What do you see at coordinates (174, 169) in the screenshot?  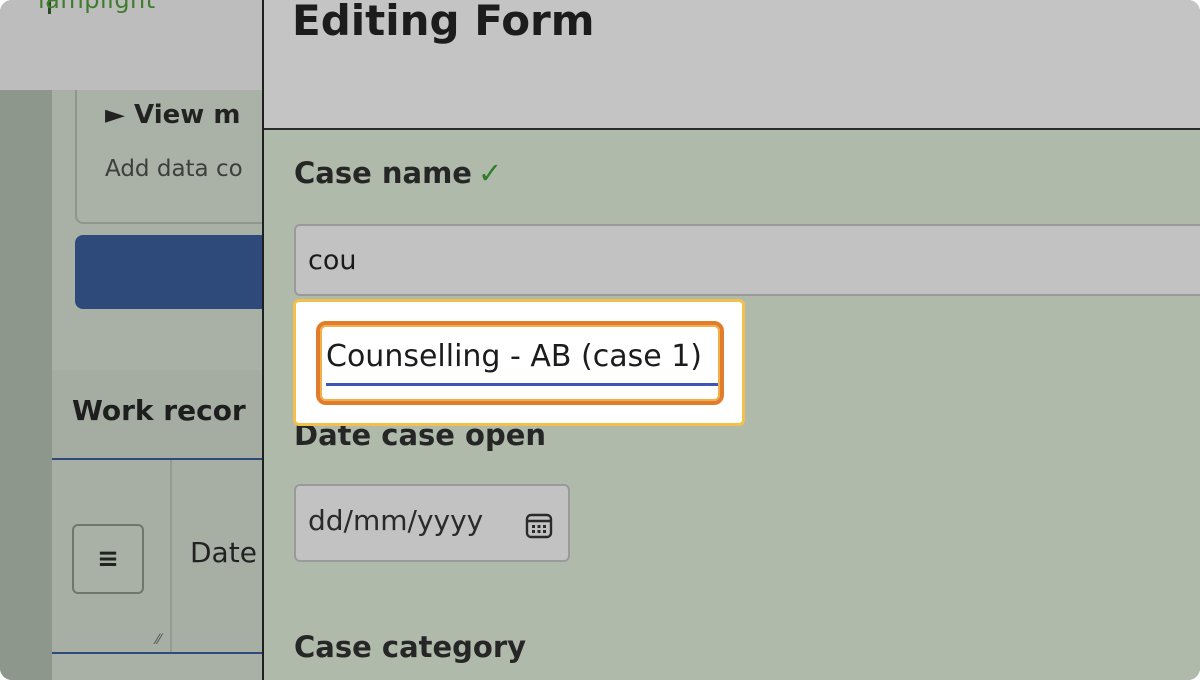 I see `view-more-description: Add data co` at bounding box center [174, 169].